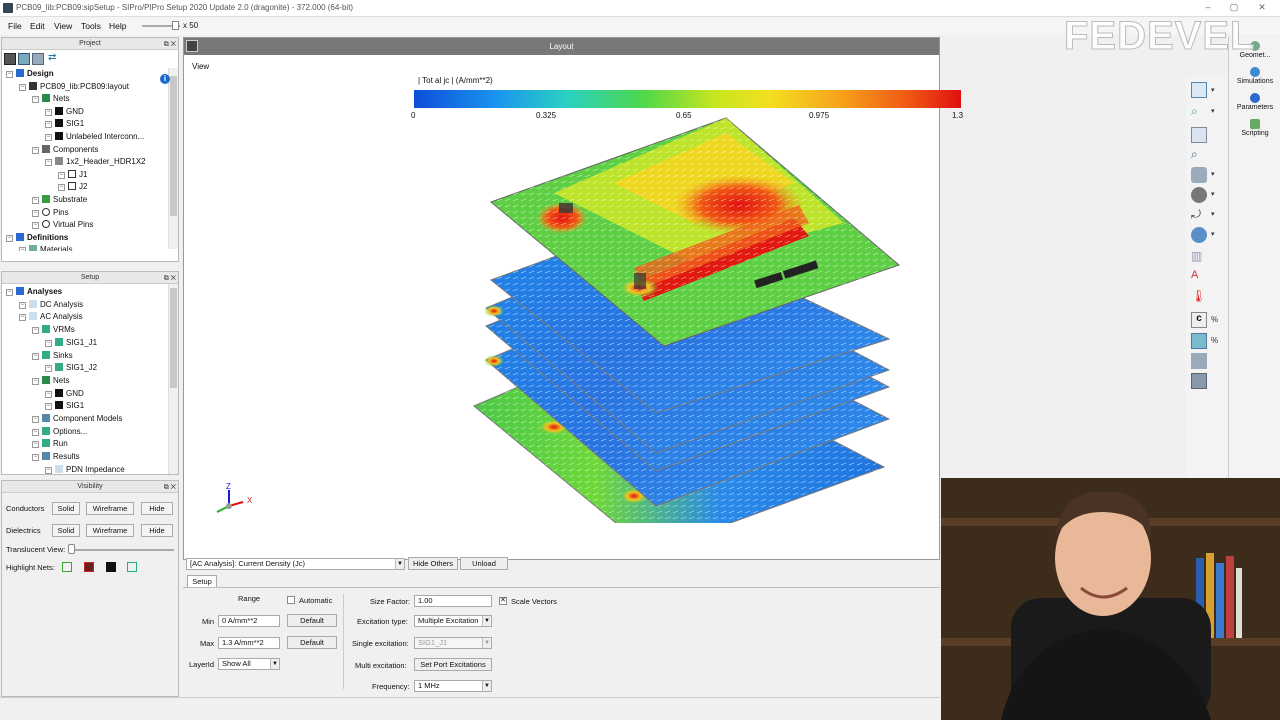 This screenshot has width=1280, height=720. Describe the element at coordinates (85, 469) in the screenshot. I see `setup_panel-item: − PDN Impedance` at that location.